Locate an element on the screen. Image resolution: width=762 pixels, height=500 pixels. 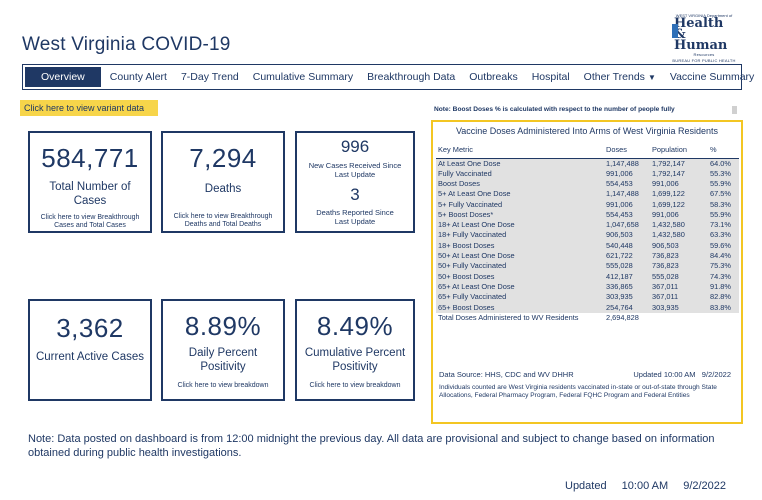
tab-7-day-trend: 7-Day Trend is located at coordinates (210, 77).